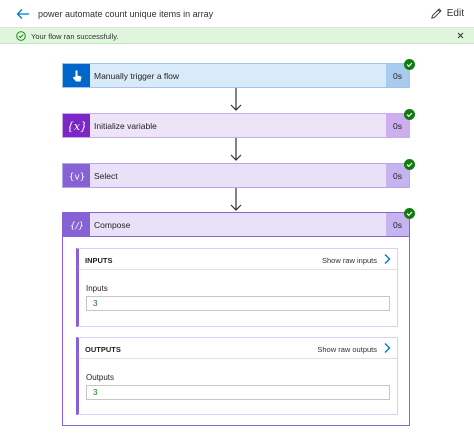 This screenshot has height=434, width=474. What do you see at coordinates (106, 176) in the screenshot?
I see `step-label: Select` at bounding box center [106, 176].